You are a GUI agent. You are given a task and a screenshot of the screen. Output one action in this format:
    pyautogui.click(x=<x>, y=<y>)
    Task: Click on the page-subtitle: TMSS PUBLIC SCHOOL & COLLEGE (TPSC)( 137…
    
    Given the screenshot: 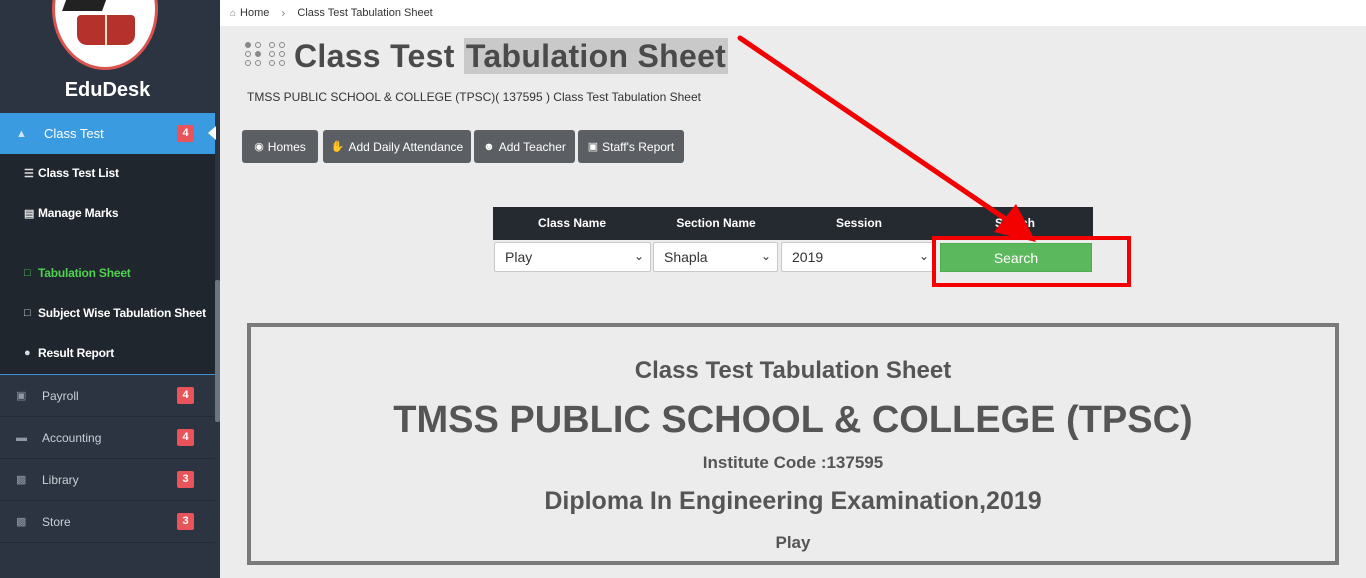 What is the action you would take?
    pyautogui.click(x=474, y=97)
    